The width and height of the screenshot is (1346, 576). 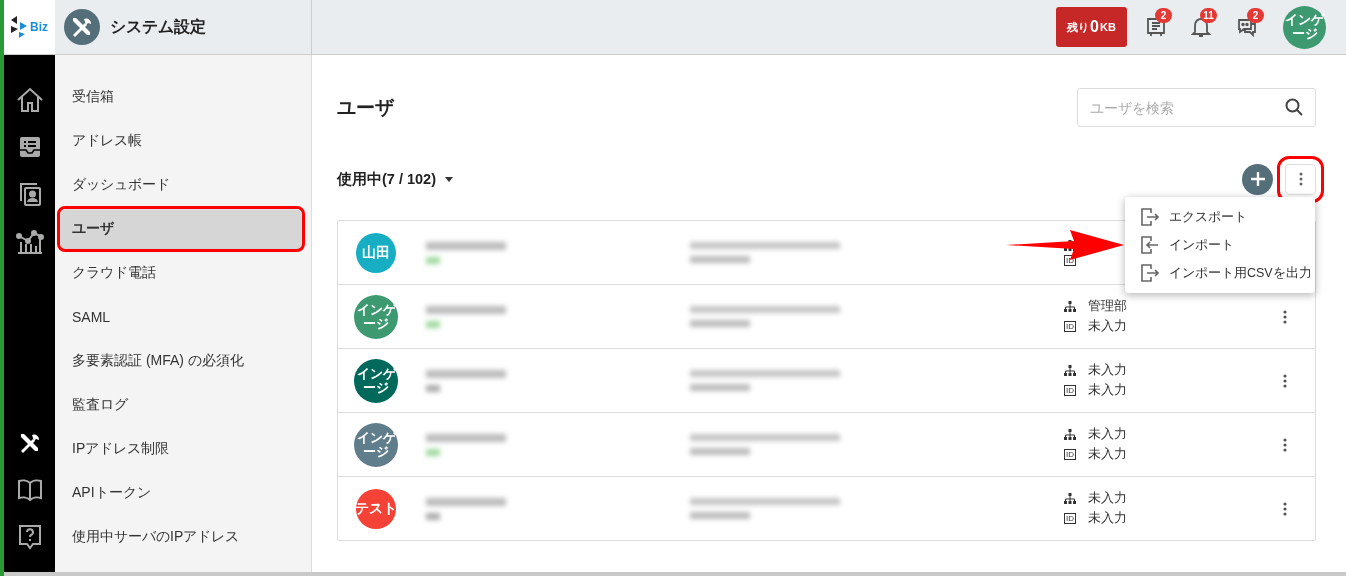 What do you see at coordinates (395, 179) in the screenshot?
I see `status-filter-dropdown: 使用中(7 / 102)` at bounding box center [395, 179].